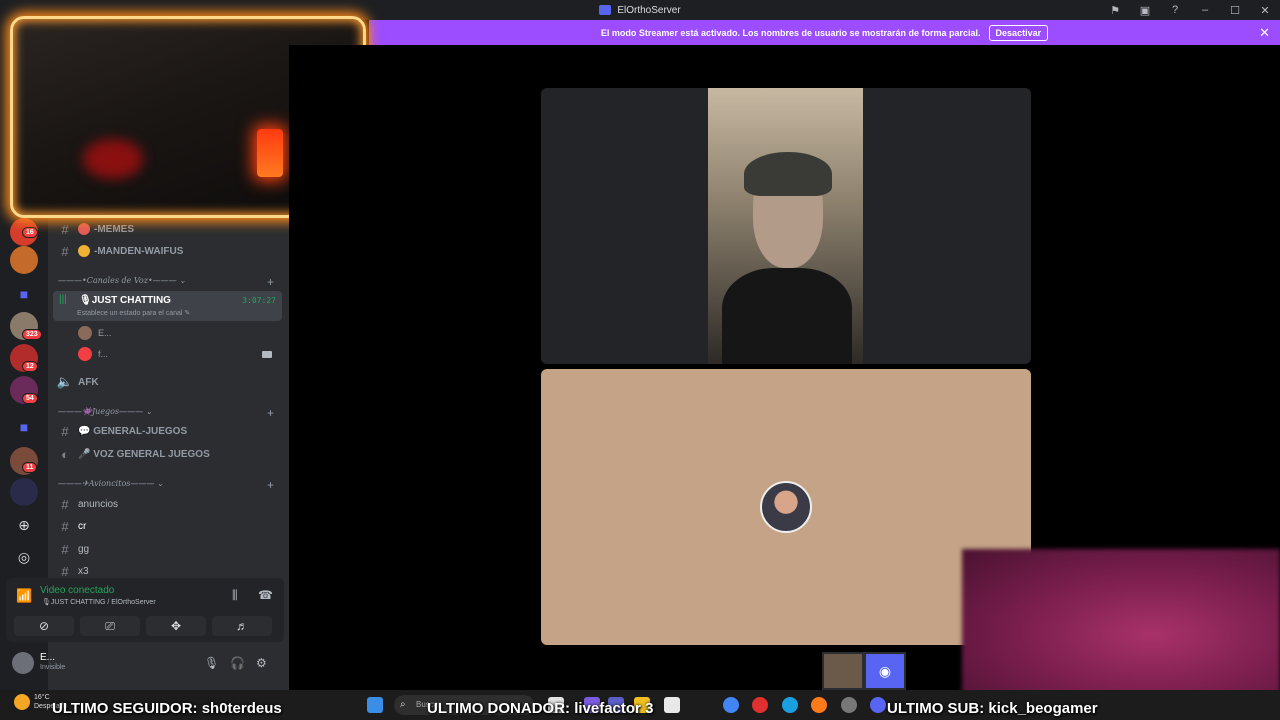  I want to click on title-bar-controls: ⚑ ▣ ? – ☐ ✕, so click(1190, 10).